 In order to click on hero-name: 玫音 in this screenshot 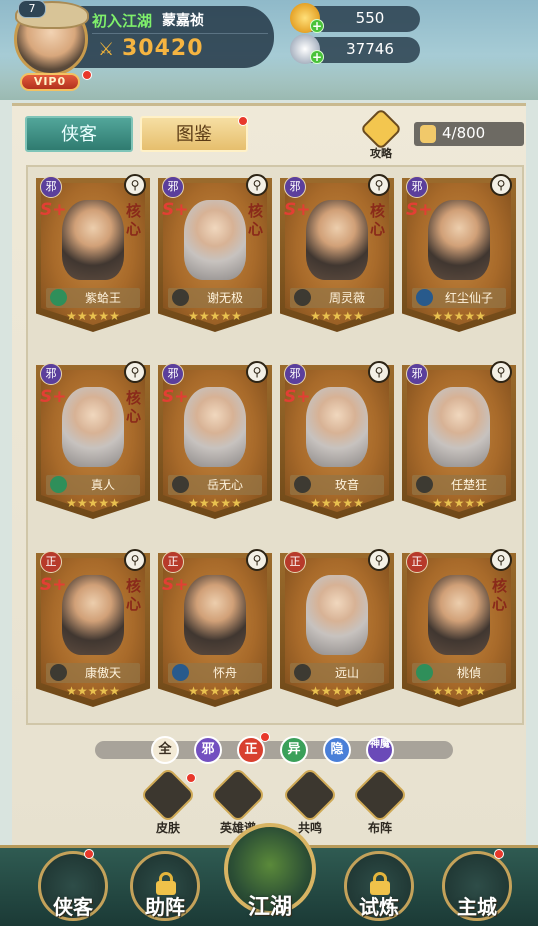, I will do `click(346, 485)`.